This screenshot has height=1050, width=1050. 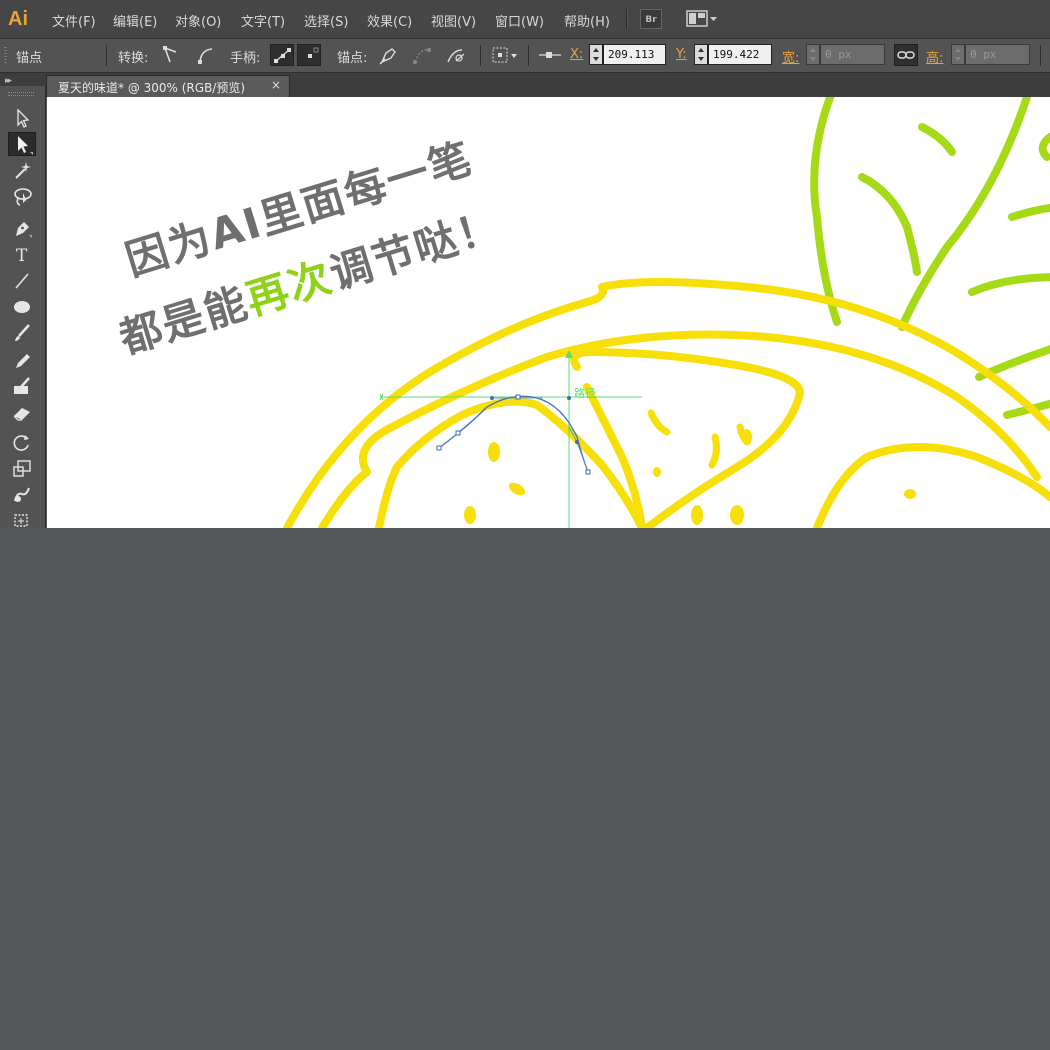 What do you see at coordinates (701, 54) in the screenshot?
I see `y-spinner` at bounding box center [701, 54].